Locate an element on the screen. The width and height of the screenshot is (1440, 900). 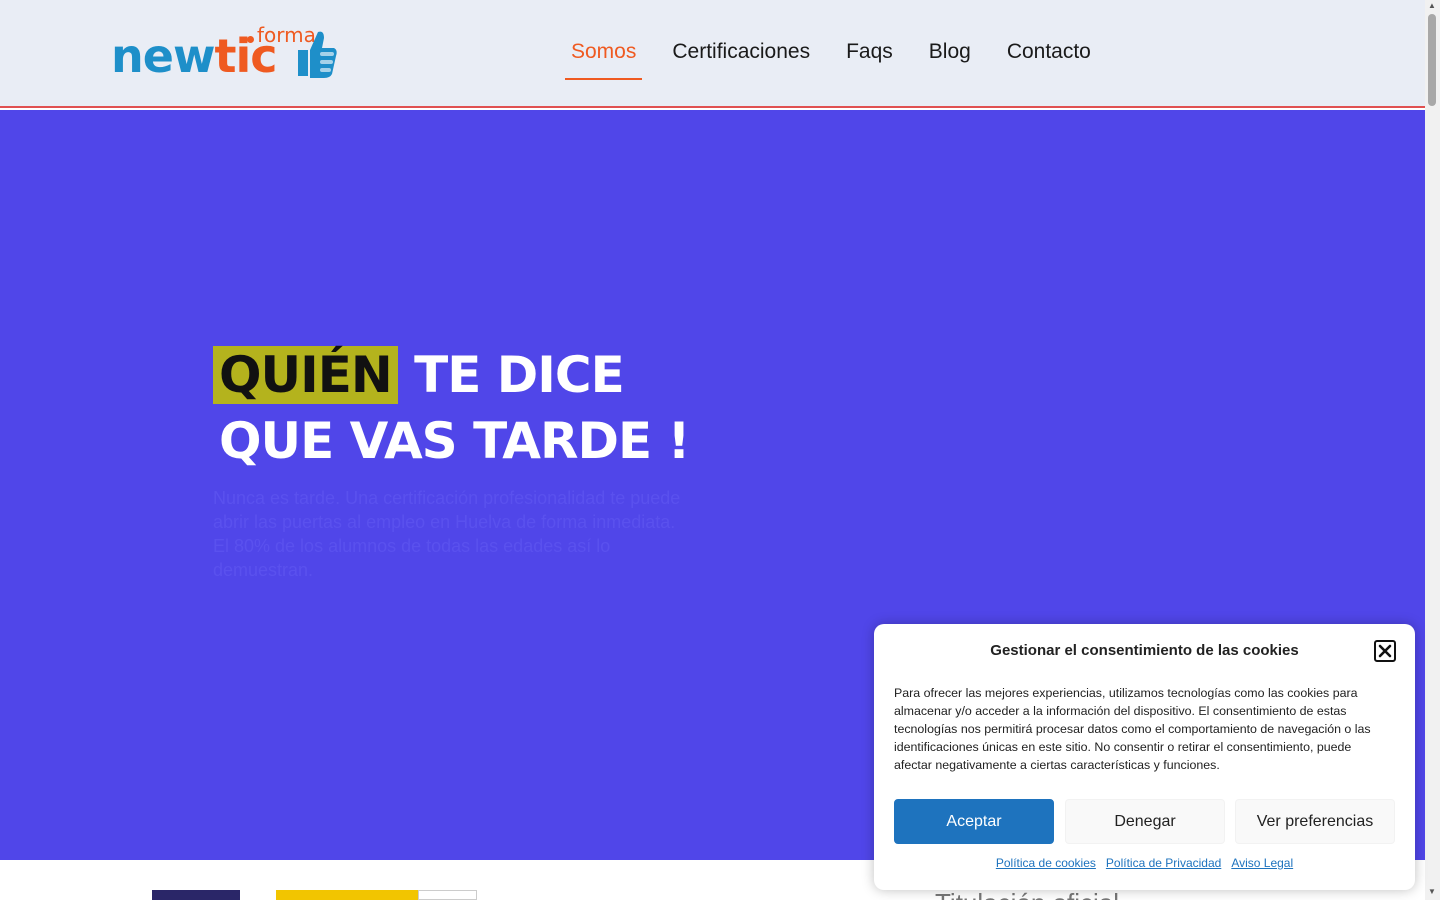
hero-title-line2: QUE VAS TARDE ! is located at coordinates (454, 441).